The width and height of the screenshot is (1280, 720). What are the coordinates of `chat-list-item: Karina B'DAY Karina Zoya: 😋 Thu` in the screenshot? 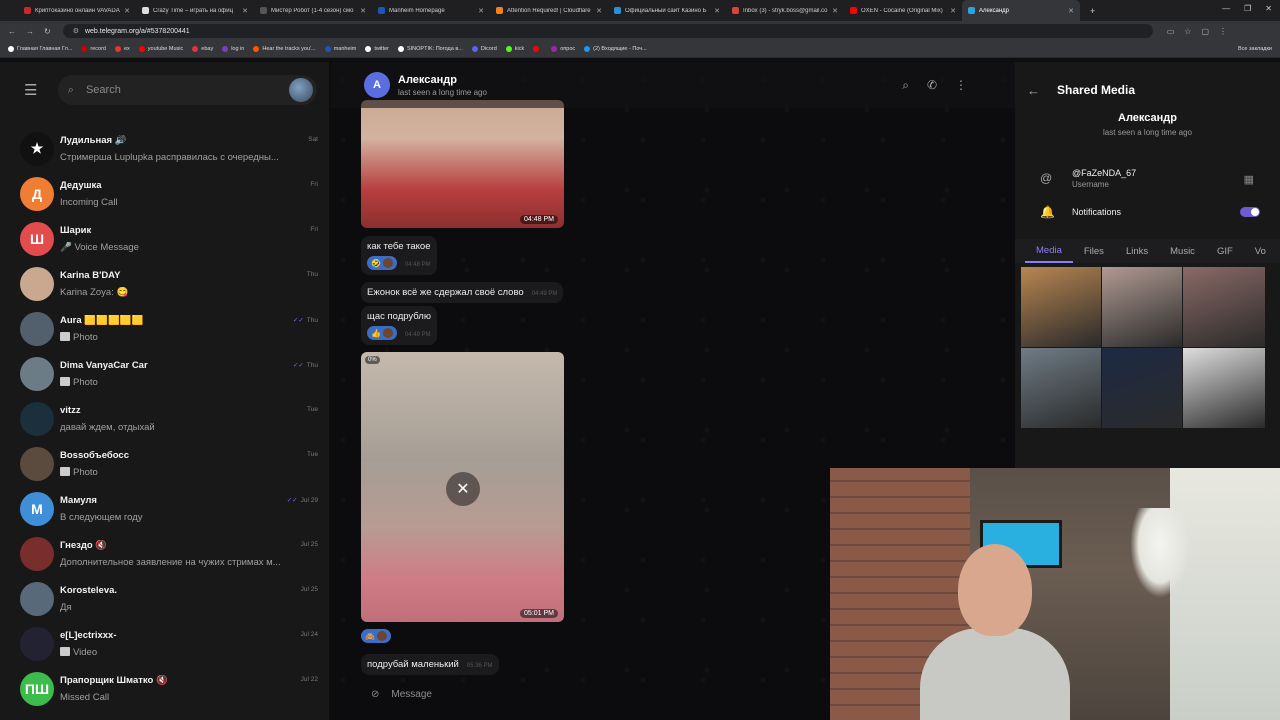 It's located at (165, 283).